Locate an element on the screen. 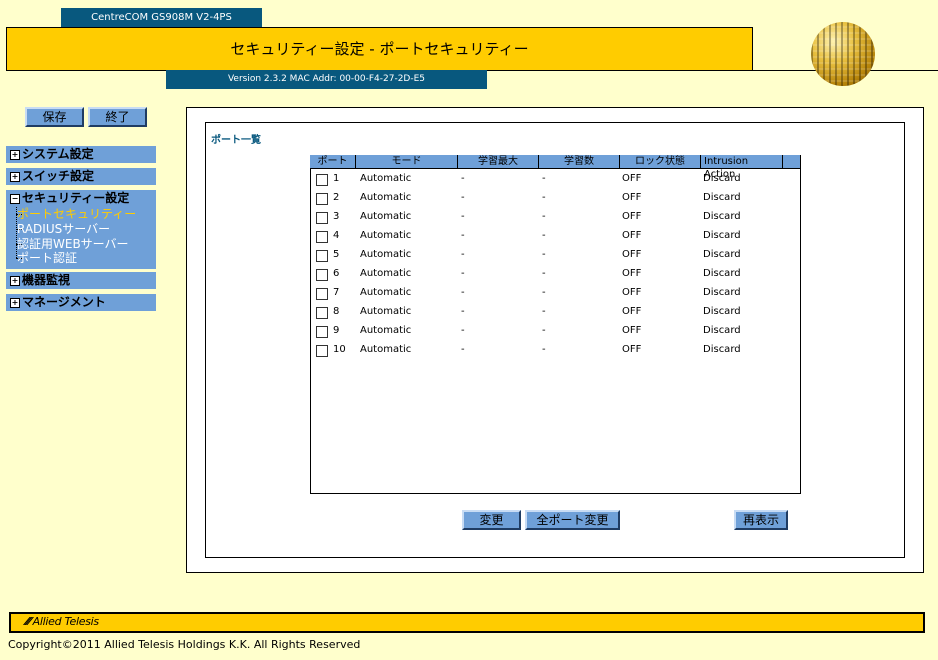  column-header-intrusion-action: Intrusion Action is located at coordinates (742, 167).